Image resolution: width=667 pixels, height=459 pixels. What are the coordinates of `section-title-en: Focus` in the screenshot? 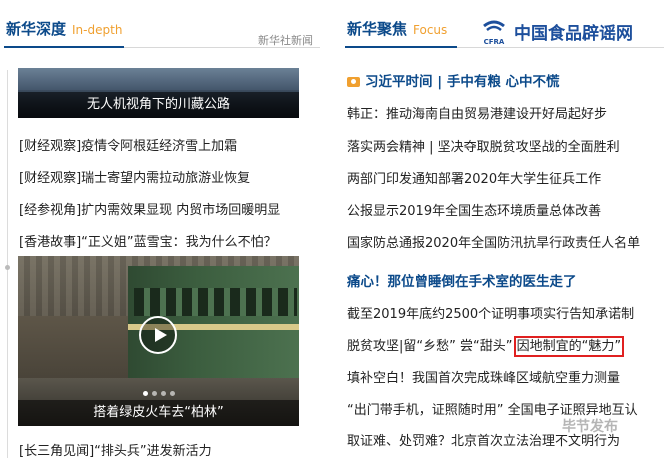 It's located at (430, 30).